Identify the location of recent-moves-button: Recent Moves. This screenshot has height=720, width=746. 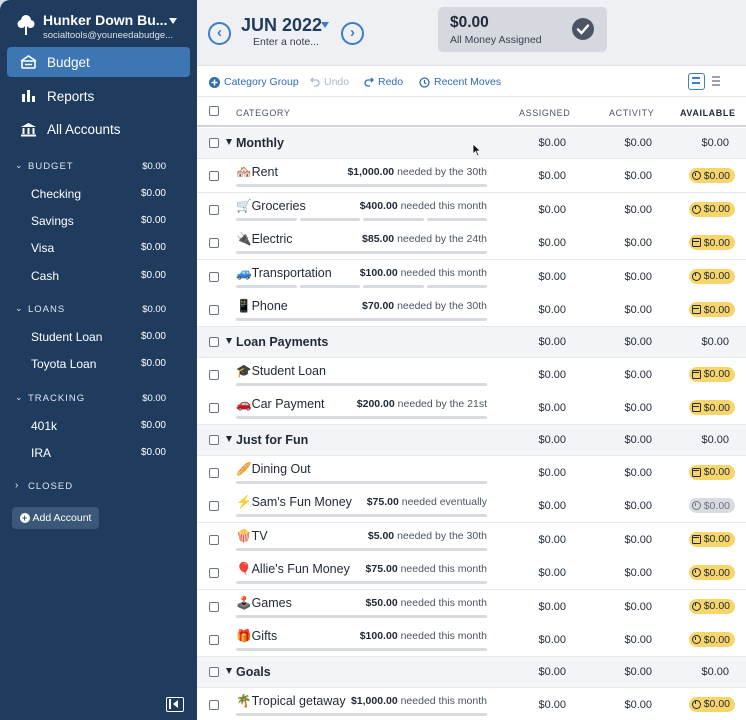
(460, 82).